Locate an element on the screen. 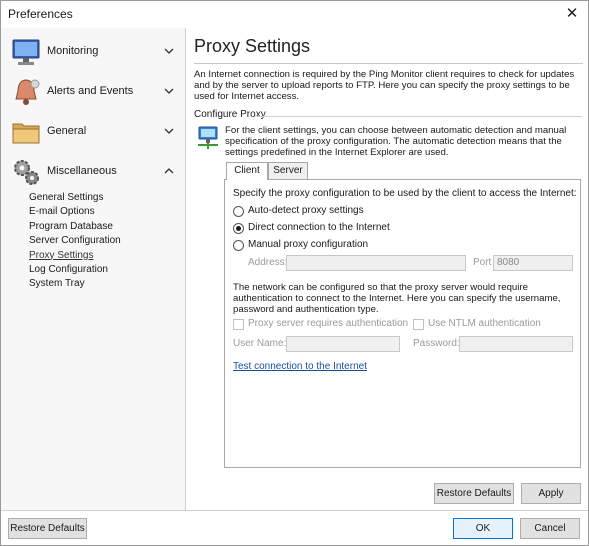 Image resolution: width=589 pixels, height=546 pixels. auth-required-label: Proxy server requires authentication is located at coordinates (328, 323).